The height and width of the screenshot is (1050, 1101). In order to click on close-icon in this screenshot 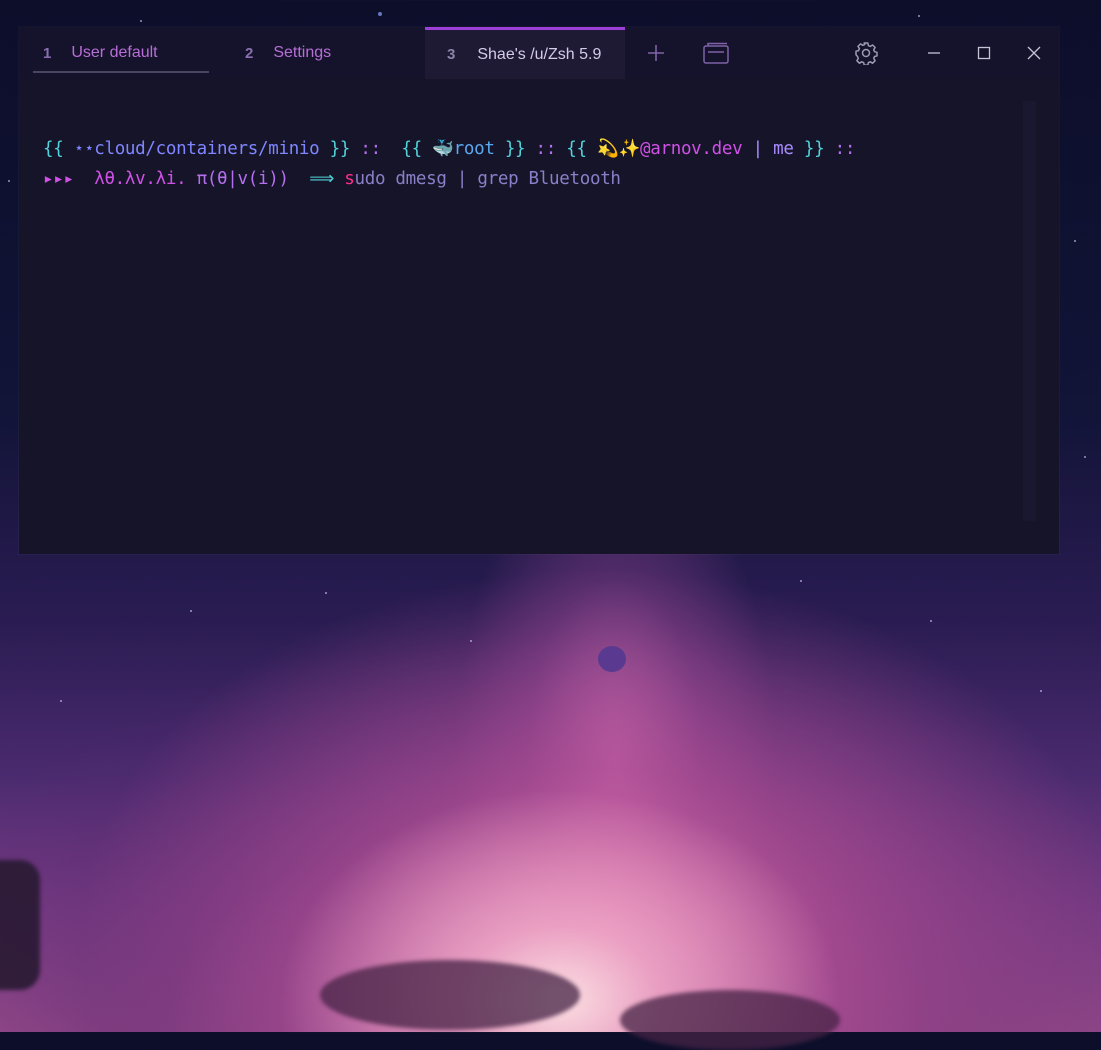, I will do `click(1034, 53)`.